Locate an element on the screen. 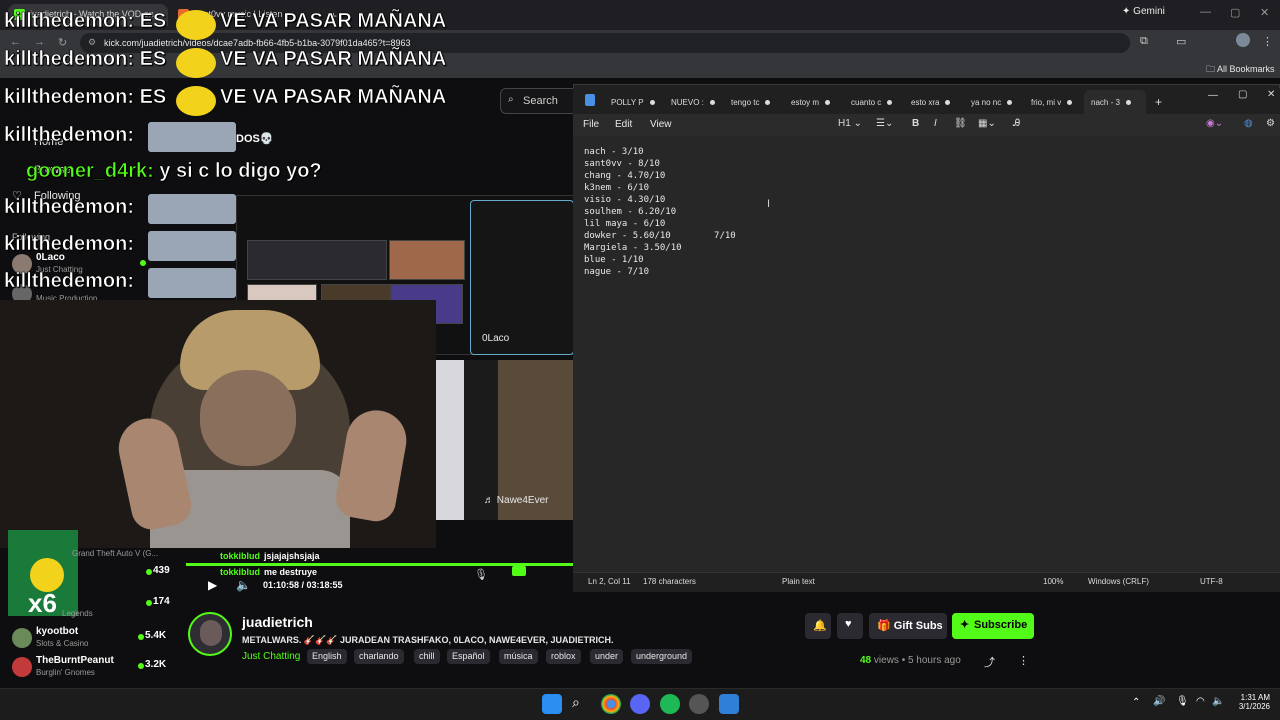 This screenshot has width=1280, height=720. unsaved-dot-icon is located at coordinates (768, 103).